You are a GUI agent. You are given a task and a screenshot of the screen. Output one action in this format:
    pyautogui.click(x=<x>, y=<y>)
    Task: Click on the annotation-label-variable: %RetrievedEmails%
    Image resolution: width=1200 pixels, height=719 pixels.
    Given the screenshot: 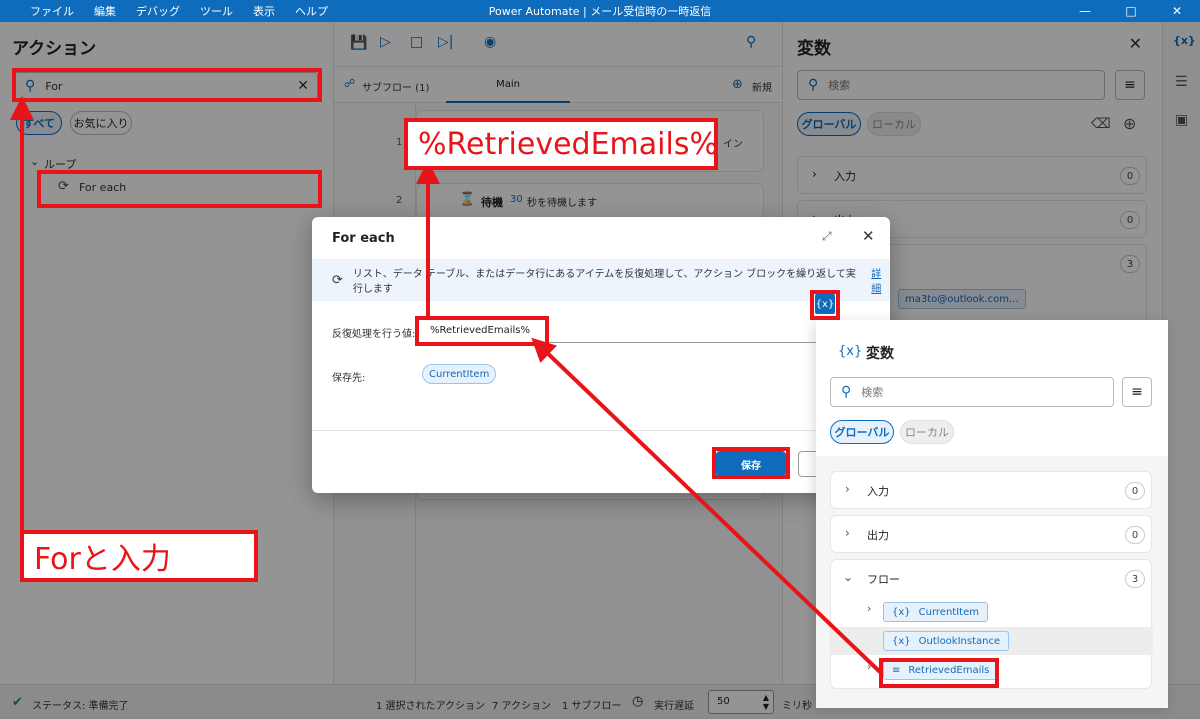 What is the action you would take?
    pyautogui.click(x=561, y=144)
    